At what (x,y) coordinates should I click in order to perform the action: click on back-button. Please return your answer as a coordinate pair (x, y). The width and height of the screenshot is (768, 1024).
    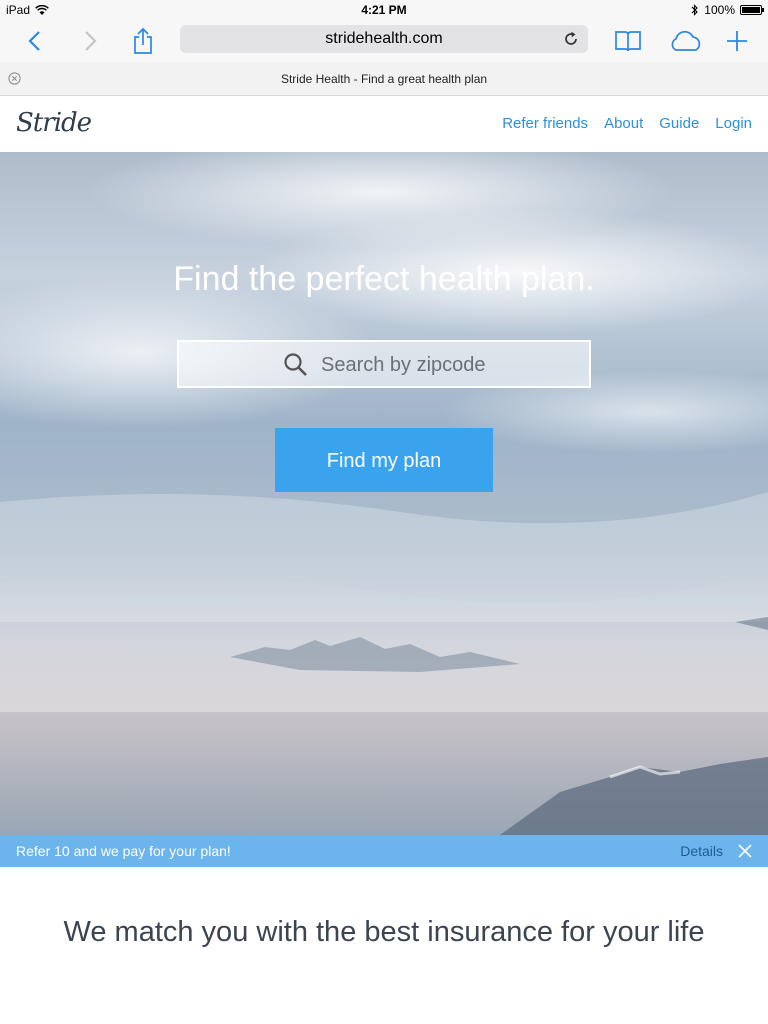
    Looking at the image, I should click on (35, 41).